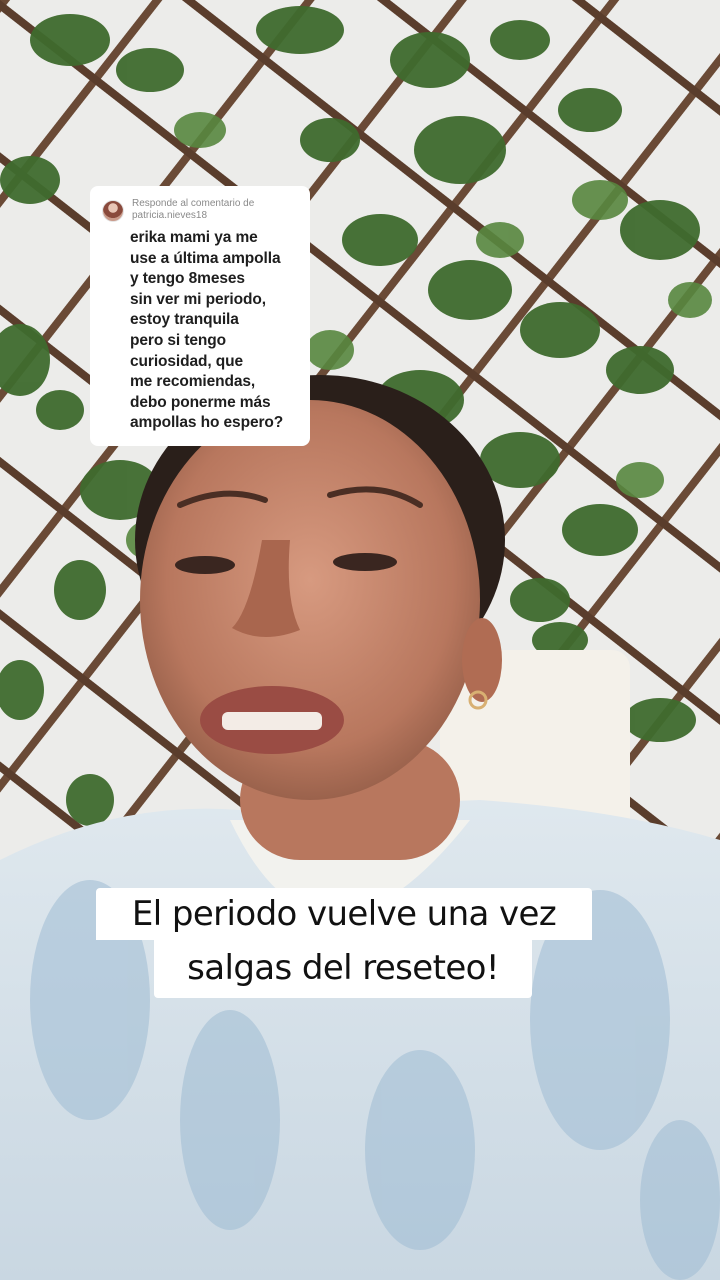 The height and width of the screenshot is (1280, 720). Describe the element at coordinates (200, 402) in the screenshot. I see `reply-line: debo ponerme más` at that location.